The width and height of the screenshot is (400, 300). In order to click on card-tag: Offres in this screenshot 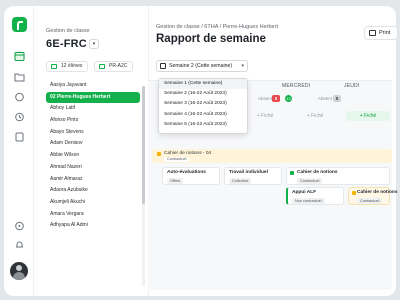, I will do `click(175, 181)`.